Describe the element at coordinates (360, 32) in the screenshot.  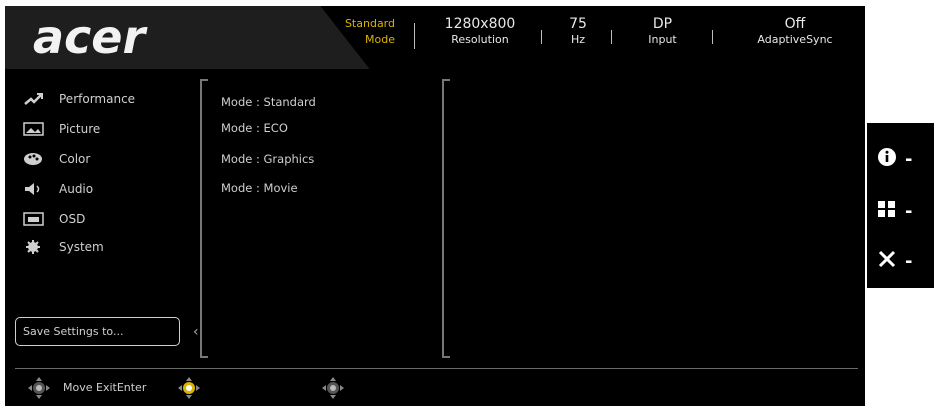
I see `status-mode: Standard Mode` at that location.